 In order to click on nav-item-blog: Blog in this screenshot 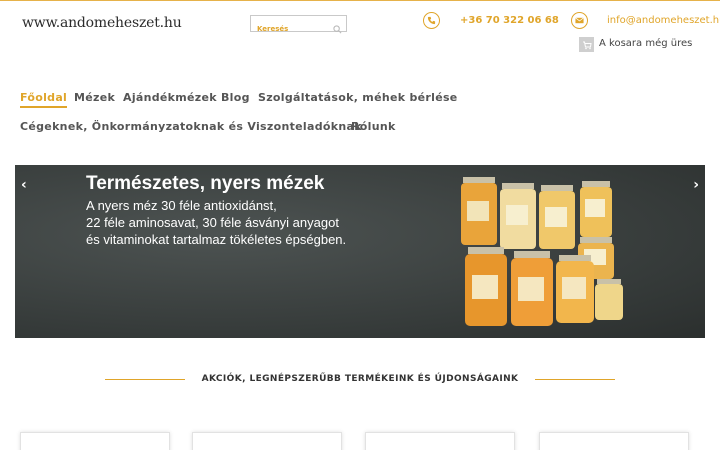, I will do `click(235, 97)`.